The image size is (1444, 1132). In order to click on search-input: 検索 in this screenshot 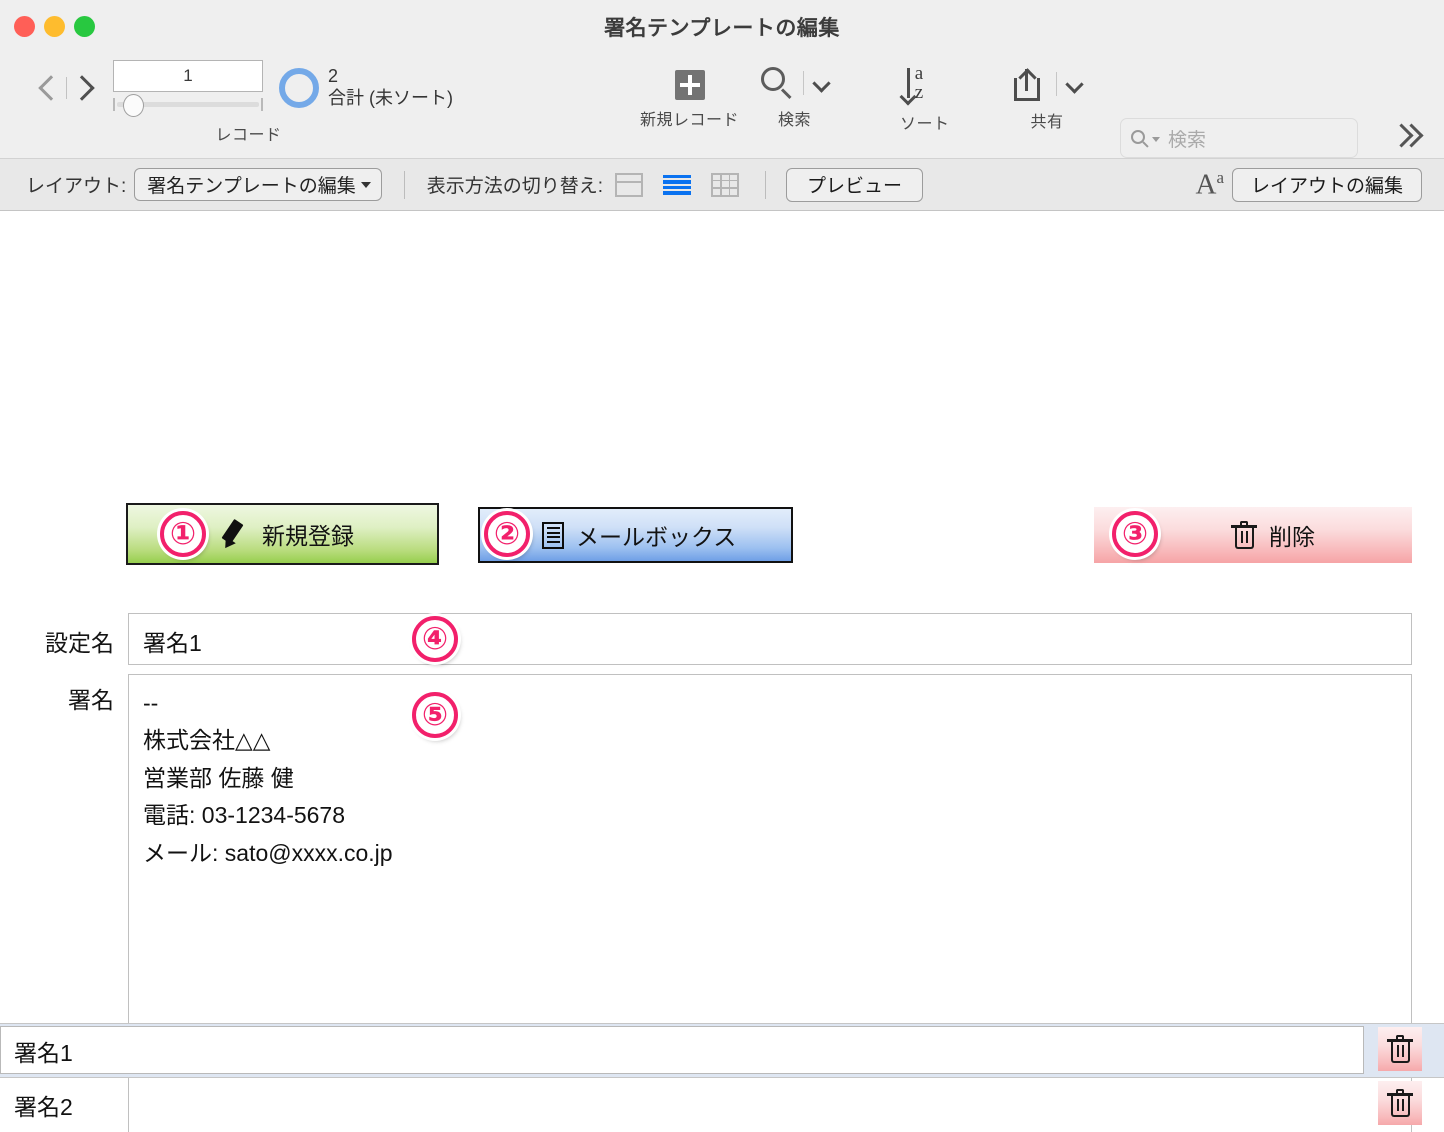, I will do `click(1239, 138)`.